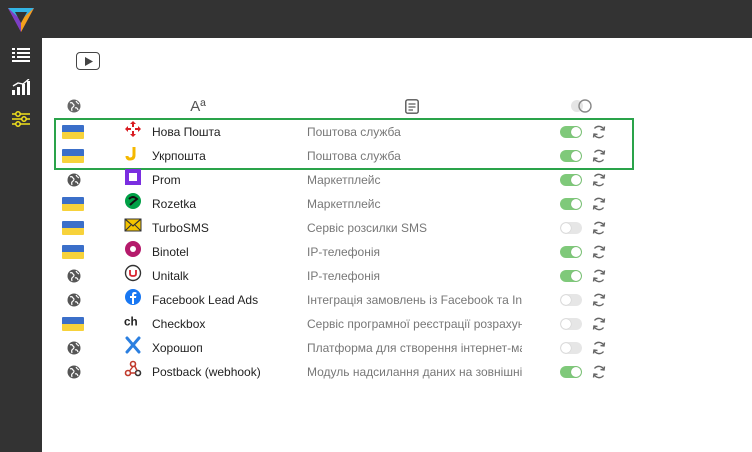 This screenshot has height=452, width=752. I want to click on integration-name: Укрпошта, so click(179, 156).